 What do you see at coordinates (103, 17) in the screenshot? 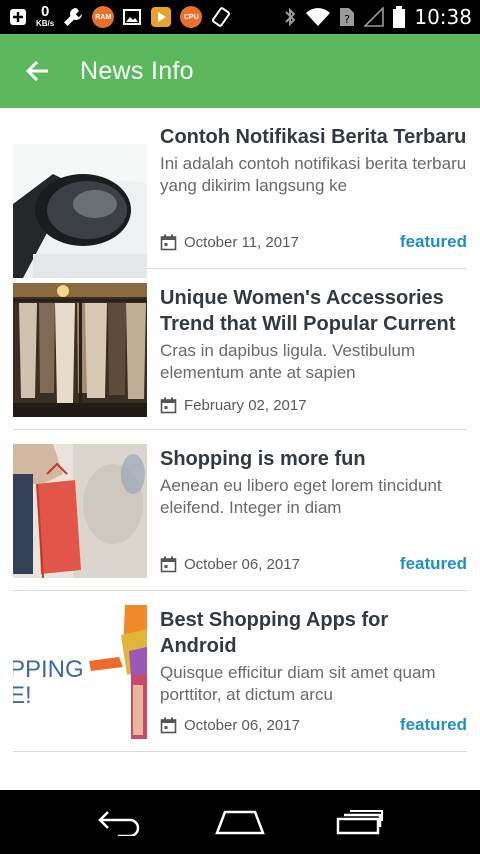
I see `ram-badge-icon: RAM` at bounding box center [103, 17].